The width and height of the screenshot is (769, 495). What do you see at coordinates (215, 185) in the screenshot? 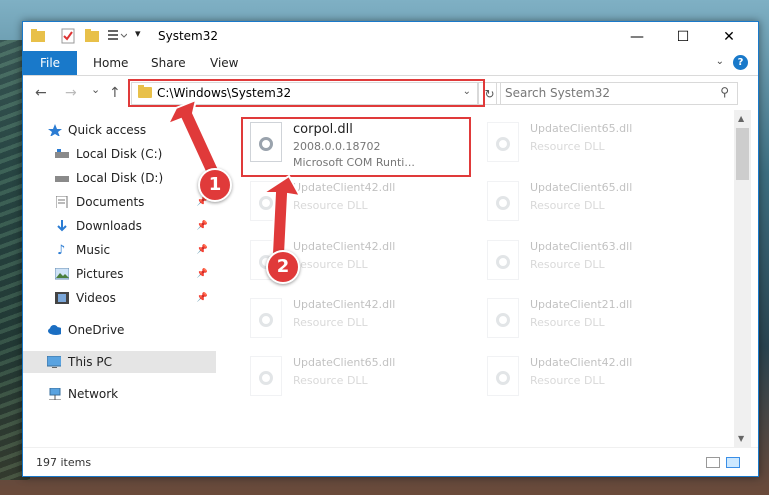
I see `annotation-badge-1: 1` at bounding box center [215, 185].